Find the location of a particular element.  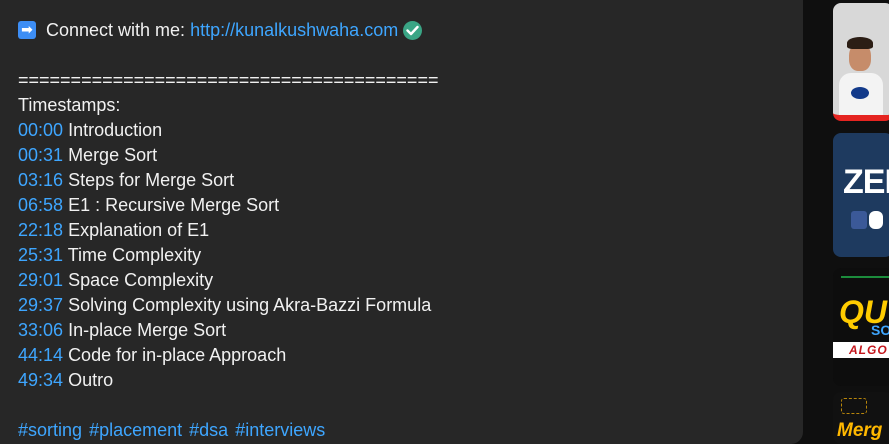

timestamp-link: 00:31 is located at coordinates (40, 155).